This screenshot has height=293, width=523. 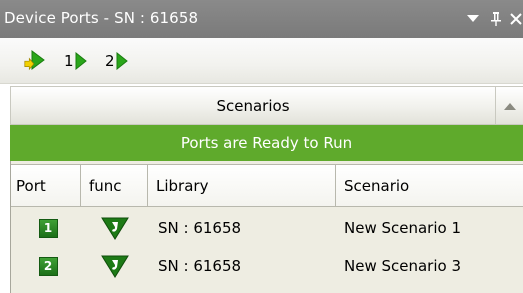 I want to click on run-port-1-button: 1, so click(x=75, y=61).